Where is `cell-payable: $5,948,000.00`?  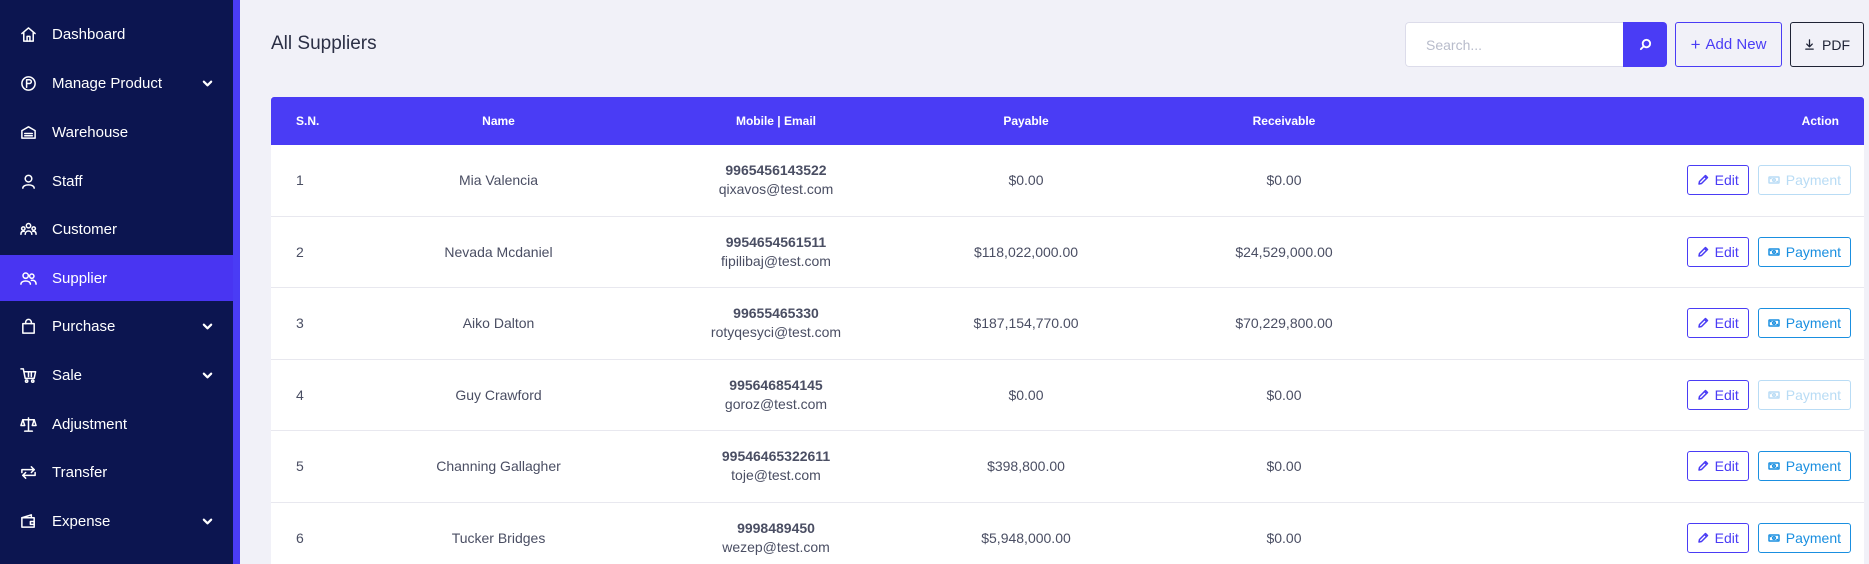 cell-payable: $5,948,000.00 is located at coordinates (1026, 537).